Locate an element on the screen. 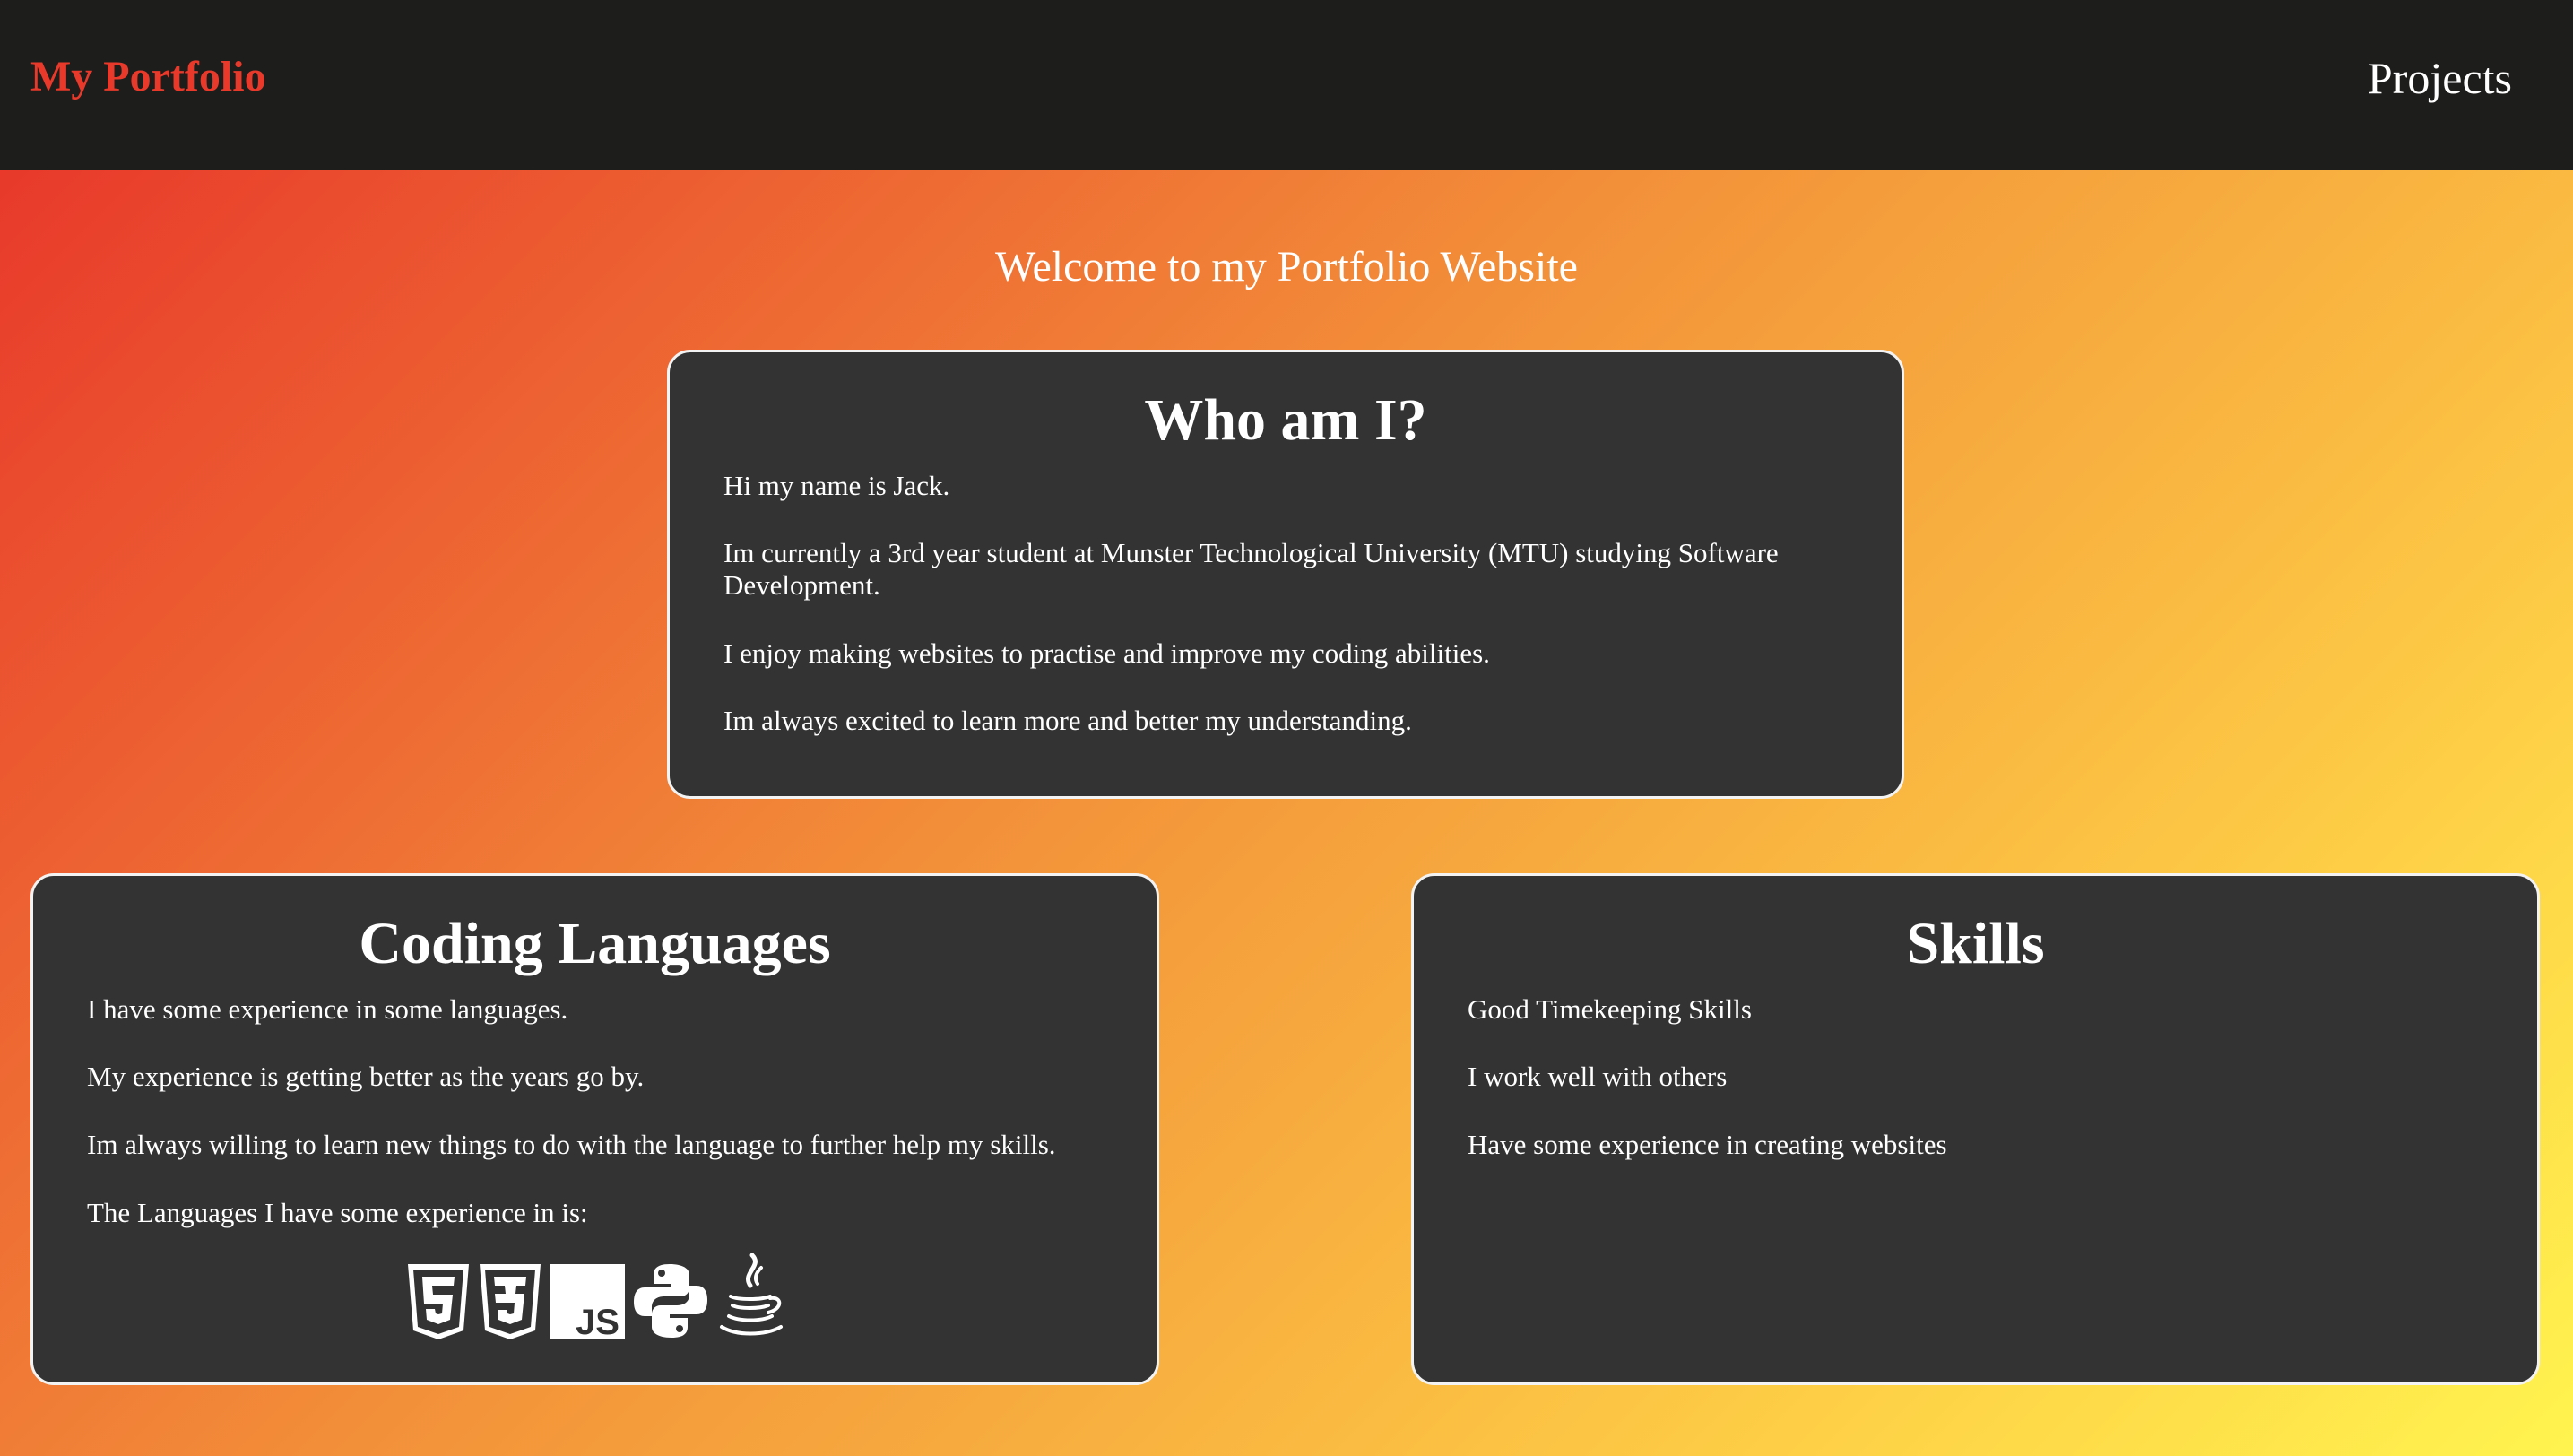 Image resolution: width=2573 pixels, height=1456 pixels. navbar: My Portfolio Projects is located at coordinates (1286, 85).